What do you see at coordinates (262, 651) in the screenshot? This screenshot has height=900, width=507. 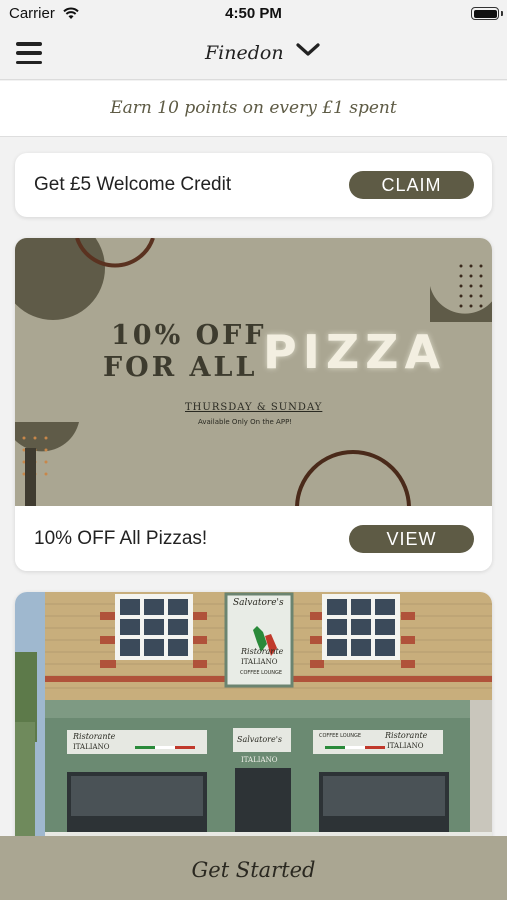 I see `hanging-sign-mid: Ristorante` at bounding box center [262, 651].